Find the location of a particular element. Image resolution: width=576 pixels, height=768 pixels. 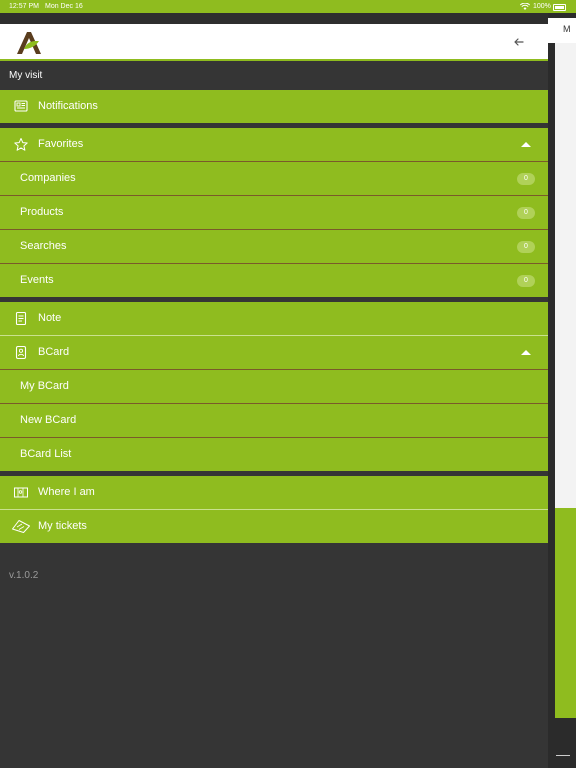

menu-item-label: Events is located at coordinates (37, 280).